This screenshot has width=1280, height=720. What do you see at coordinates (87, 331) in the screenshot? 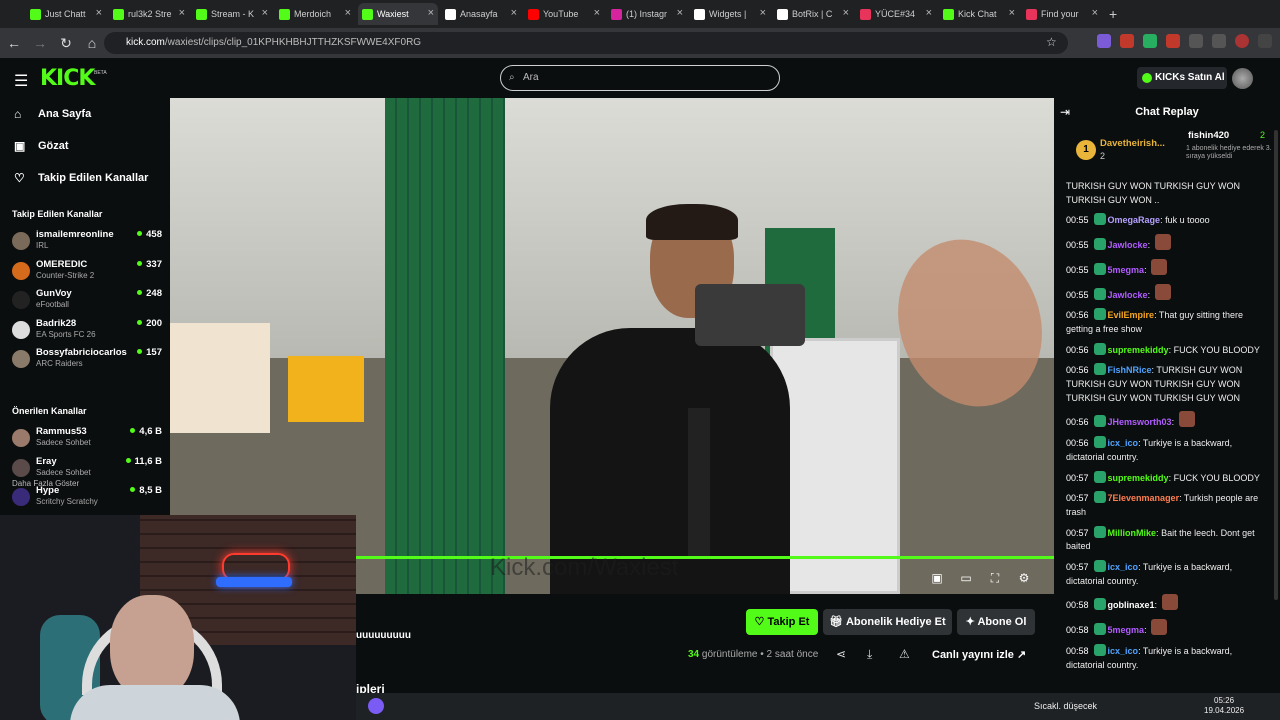
I see `channel-item: Badrik28 EA Sports FC 26 200` at bounding box center [87, 331].